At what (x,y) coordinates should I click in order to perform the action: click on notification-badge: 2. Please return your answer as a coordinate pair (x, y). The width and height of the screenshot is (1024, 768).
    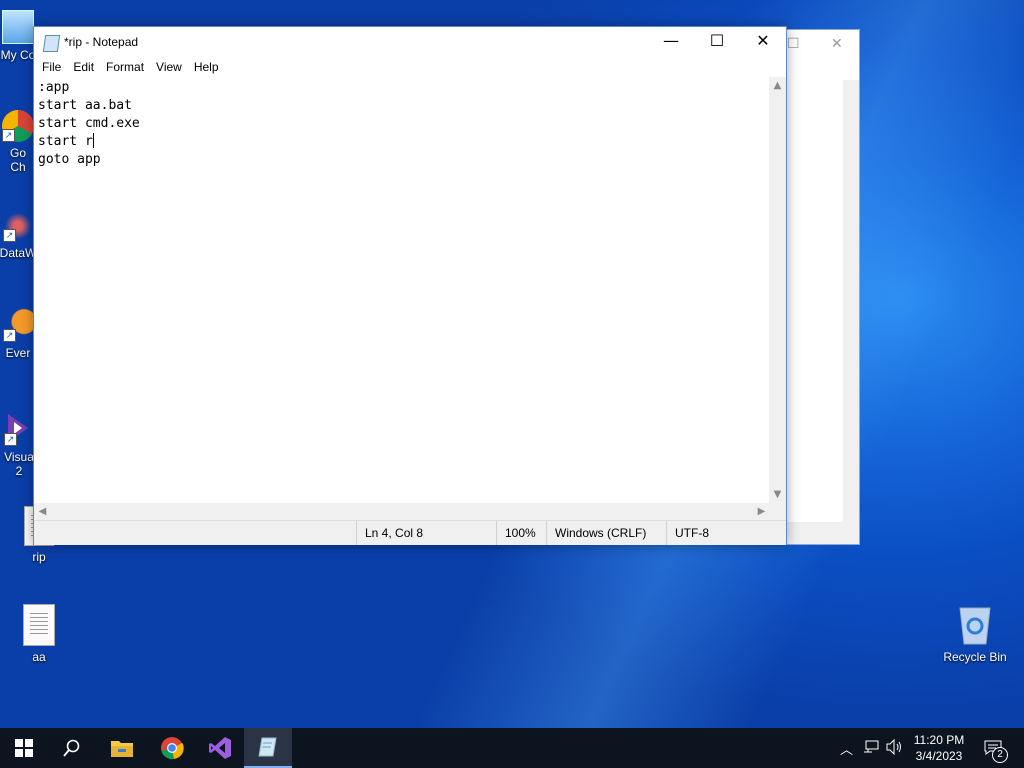
    Looking at the image, I should click on (1000, 755).